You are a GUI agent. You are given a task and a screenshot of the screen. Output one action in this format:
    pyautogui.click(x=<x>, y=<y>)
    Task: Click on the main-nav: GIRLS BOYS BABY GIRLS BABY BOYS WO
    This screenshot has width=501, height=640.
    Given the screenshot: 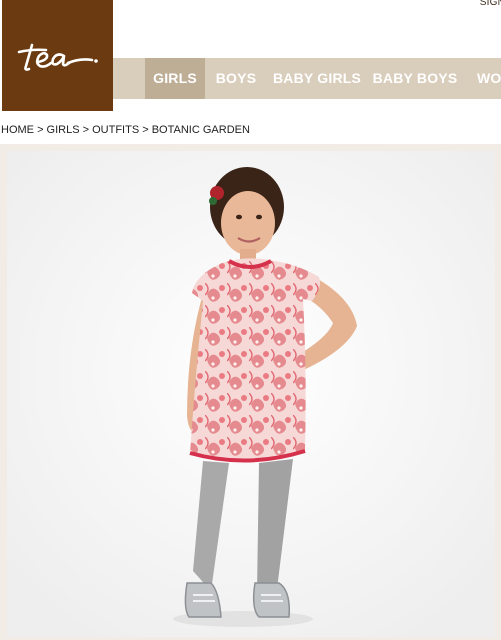 What is the action you would take?
    pyautogui.click(x=307, y=78)
    